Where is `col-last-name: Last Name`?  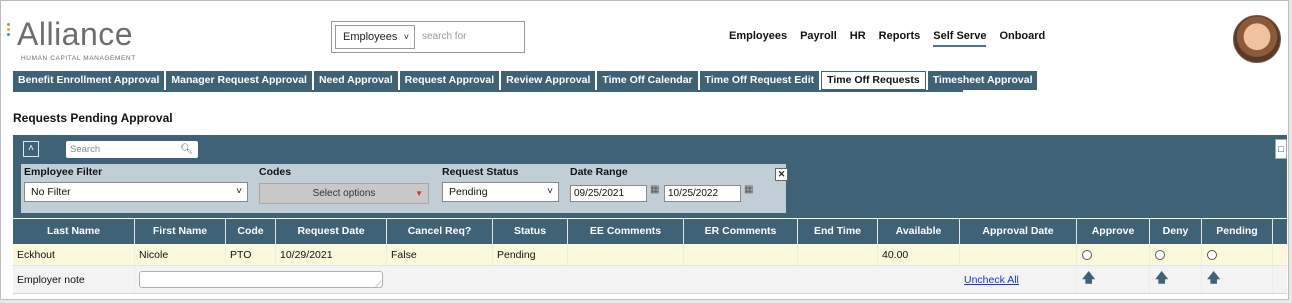
col-last-name: Last Name is located at coordinates (74, 231).